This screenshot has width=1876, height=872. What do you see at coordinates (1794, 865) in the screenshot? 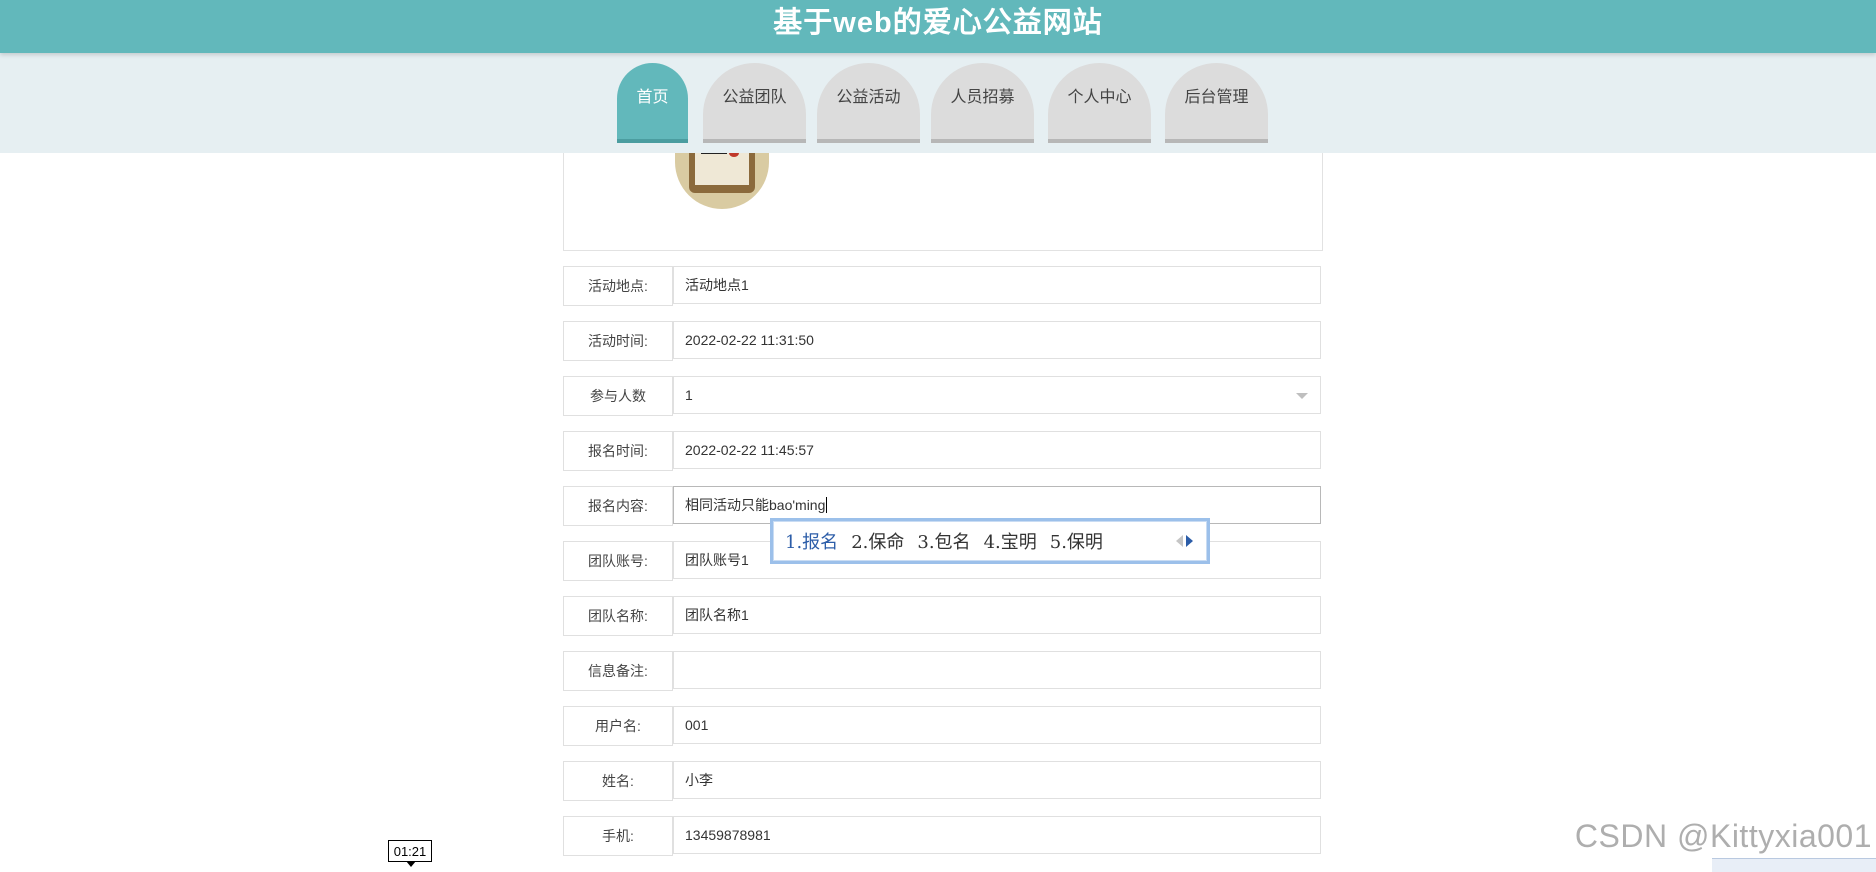
I see `taskbar-fragment` at bounding box center [1794, 865].